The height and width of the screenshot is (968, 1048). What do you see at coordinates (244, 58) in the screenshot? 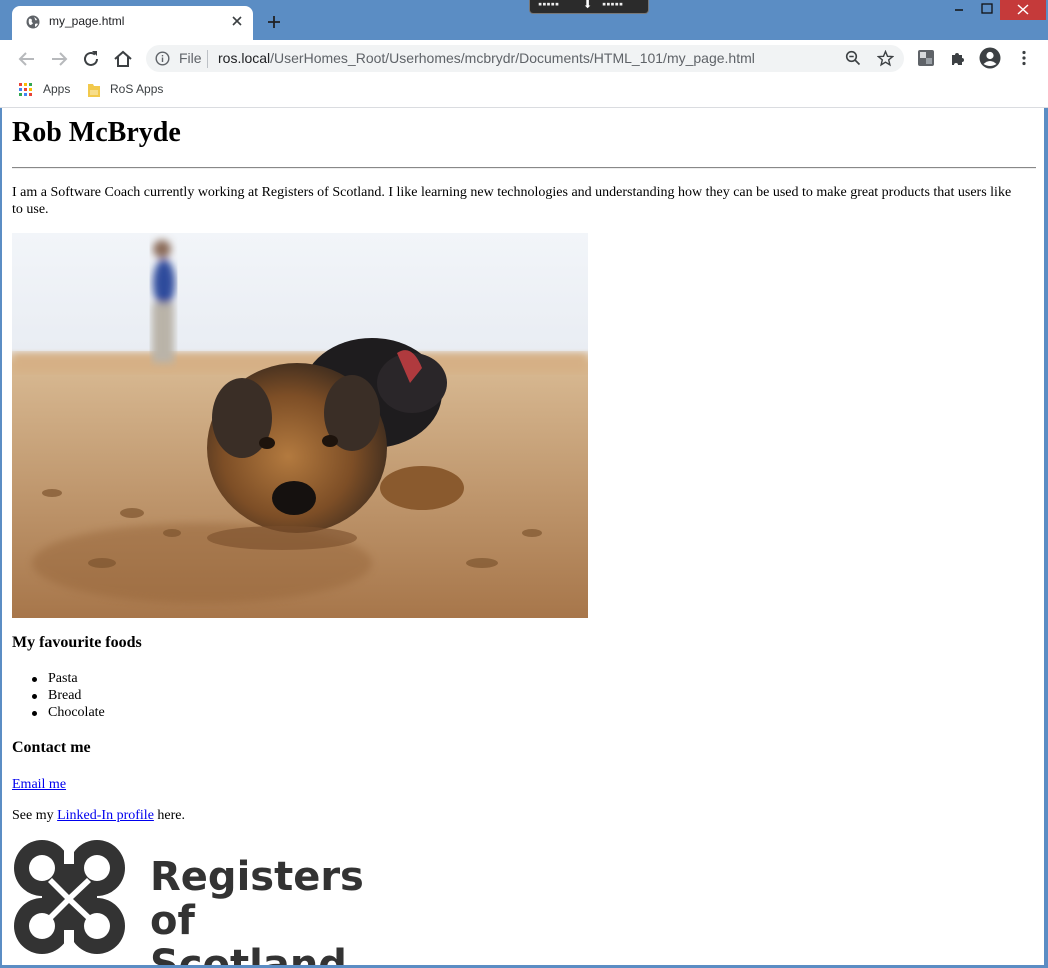
I see `url-host: ros.local` at bounding box center [244, 58].